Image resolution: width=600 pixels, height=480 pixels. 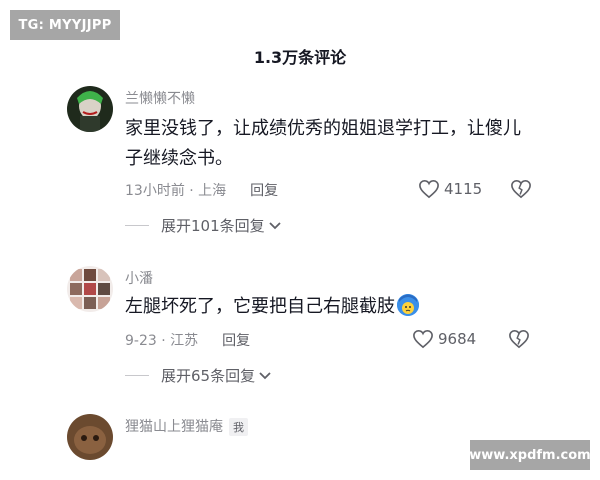 I want to click on like-button: 9684, so click(x=444, y=339).